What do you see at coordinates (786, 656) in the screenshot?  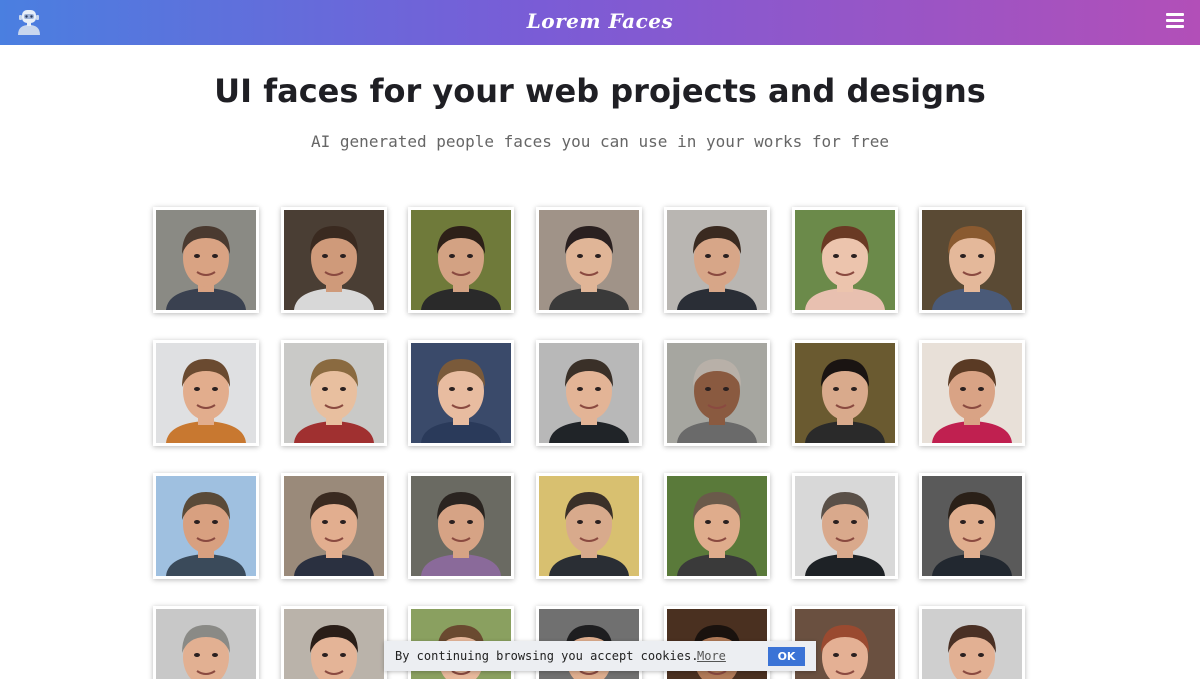 I see `cookie-ok-button: OK` at bounding box center [786, 656].